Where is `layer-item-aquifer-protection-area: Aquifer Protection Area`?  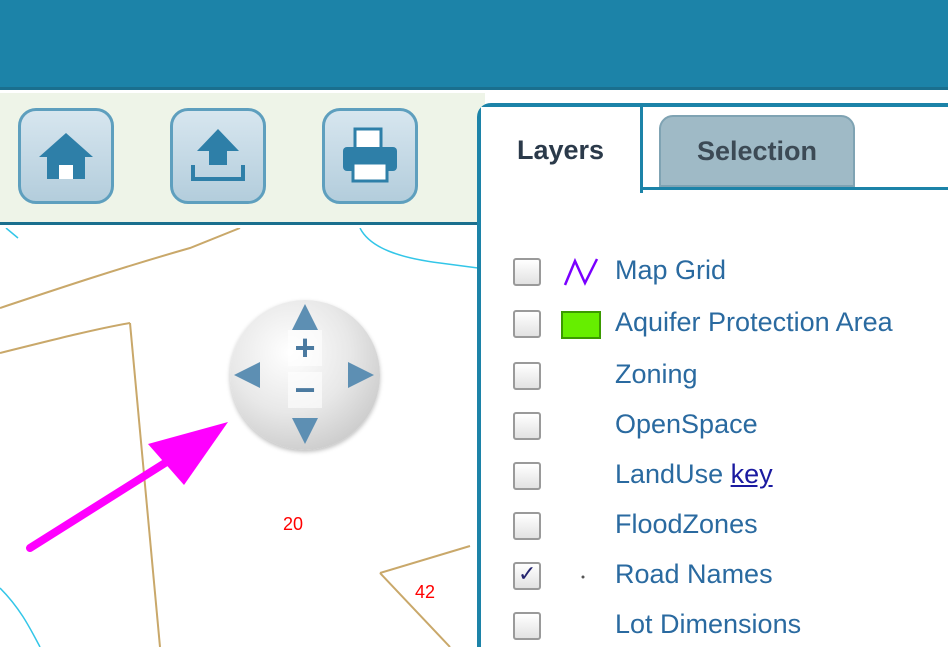
layer-item-aquifer-protection-area: Aquifer Protection Area is located at coordinates (730, 327).